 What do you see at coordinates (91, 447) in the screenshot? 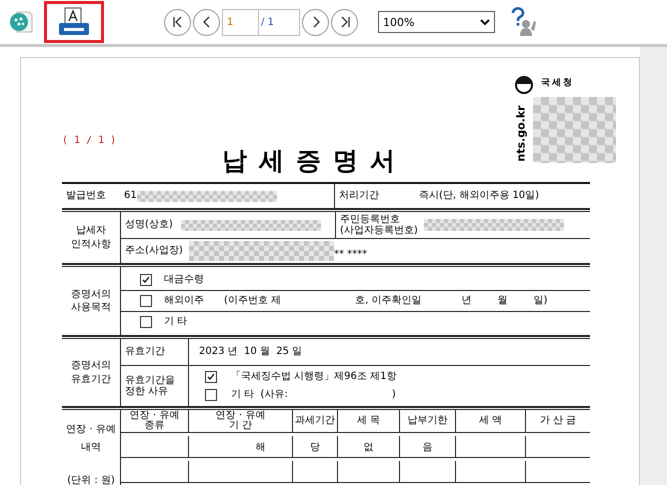
I see `section-label: 내역` at bounding box center [91, 447].